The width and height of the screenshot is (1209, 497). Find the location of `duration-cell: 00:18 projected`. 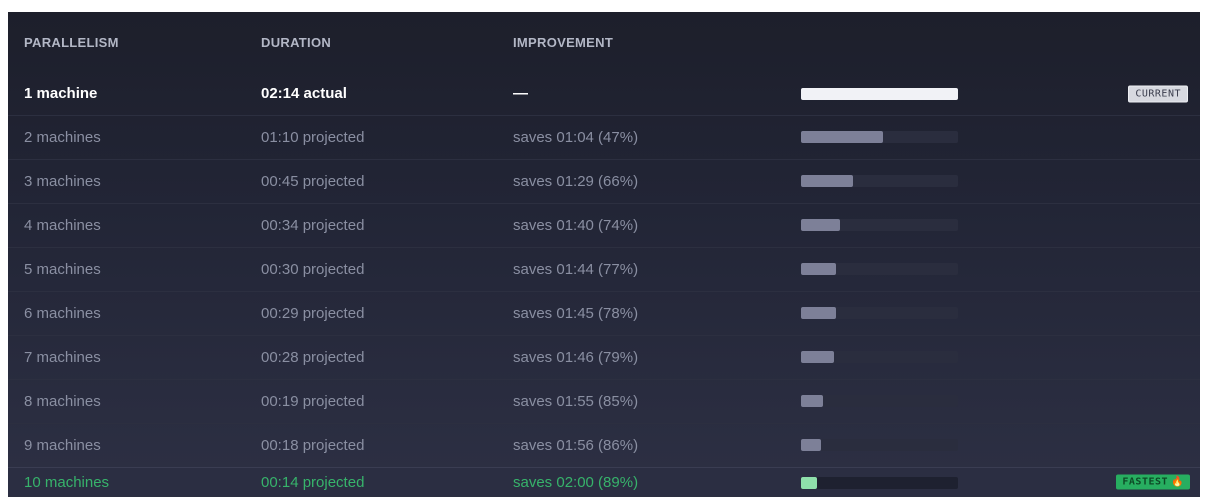

duration-cell: 00:18 projected is located at coordinates (313, 445).